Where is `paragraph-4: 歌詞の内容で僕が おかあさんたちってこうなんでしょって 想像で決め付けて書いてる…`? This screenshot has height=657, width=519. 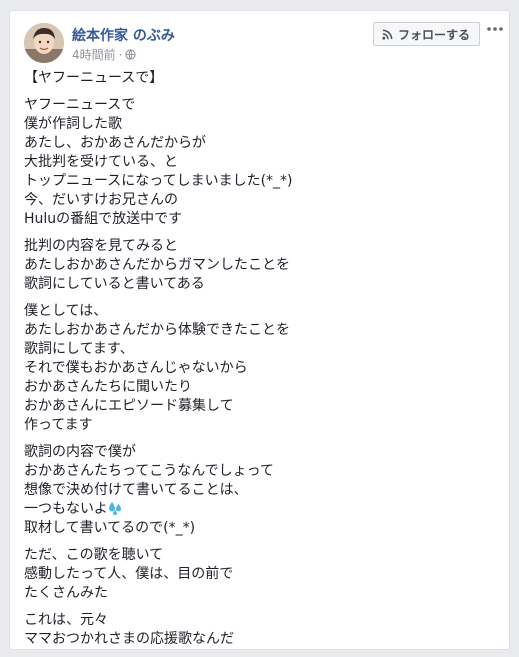
paragraph-4: 歌詞の内容で僕が おかあさんたちってこうなんでしょって 想像で決め付けて書いてる… is located at coordinates (262, 490).